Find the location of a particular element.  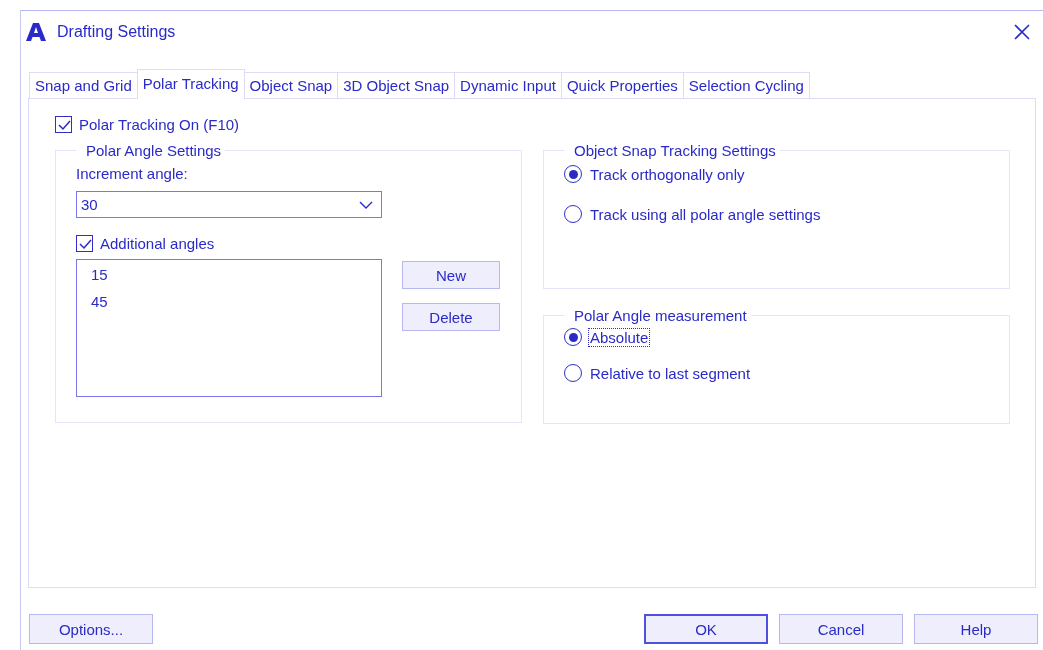

checkbox-label: Additional angles is located at coordinates (157, 243).